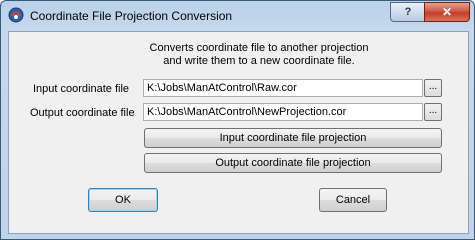  What do you see at coordinates (283, 88) in the screenshot?
I see `input-file-field: K:\Jobs\ManAtControl\Raw.cor` at bounding box center [283, 88].